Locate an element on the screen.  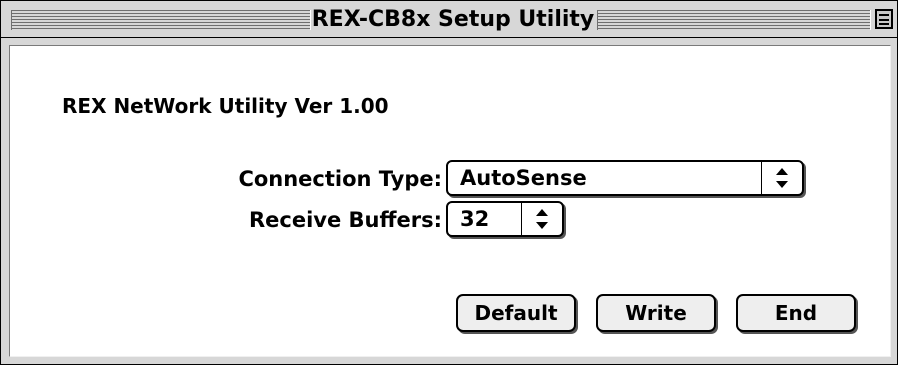
connection-type-value: AutoSense is located at coordinates (523, 178).